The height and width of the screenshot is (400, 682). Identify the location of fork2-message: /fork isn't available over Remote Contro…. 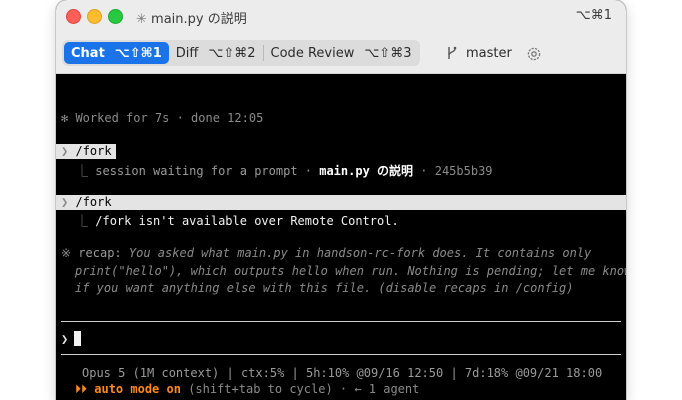
(247, 221).